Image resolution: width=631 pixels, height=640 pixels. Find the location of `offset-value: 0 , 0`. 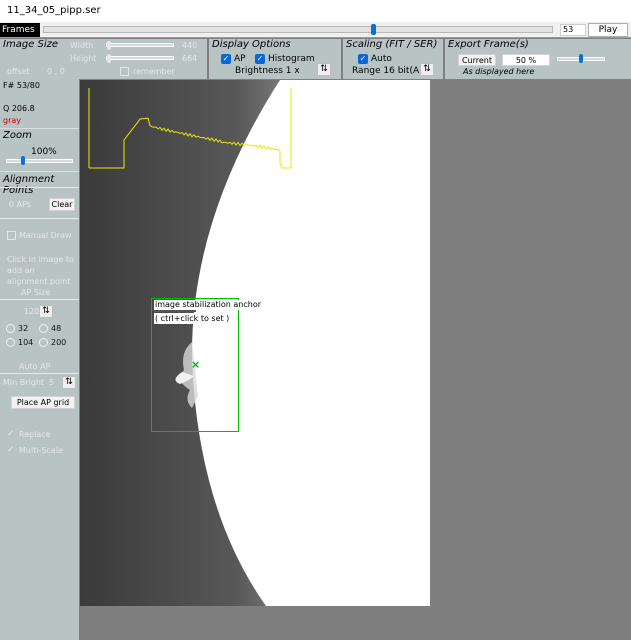

offset-value: 0 , 0 is located at coordinates (56, 71).